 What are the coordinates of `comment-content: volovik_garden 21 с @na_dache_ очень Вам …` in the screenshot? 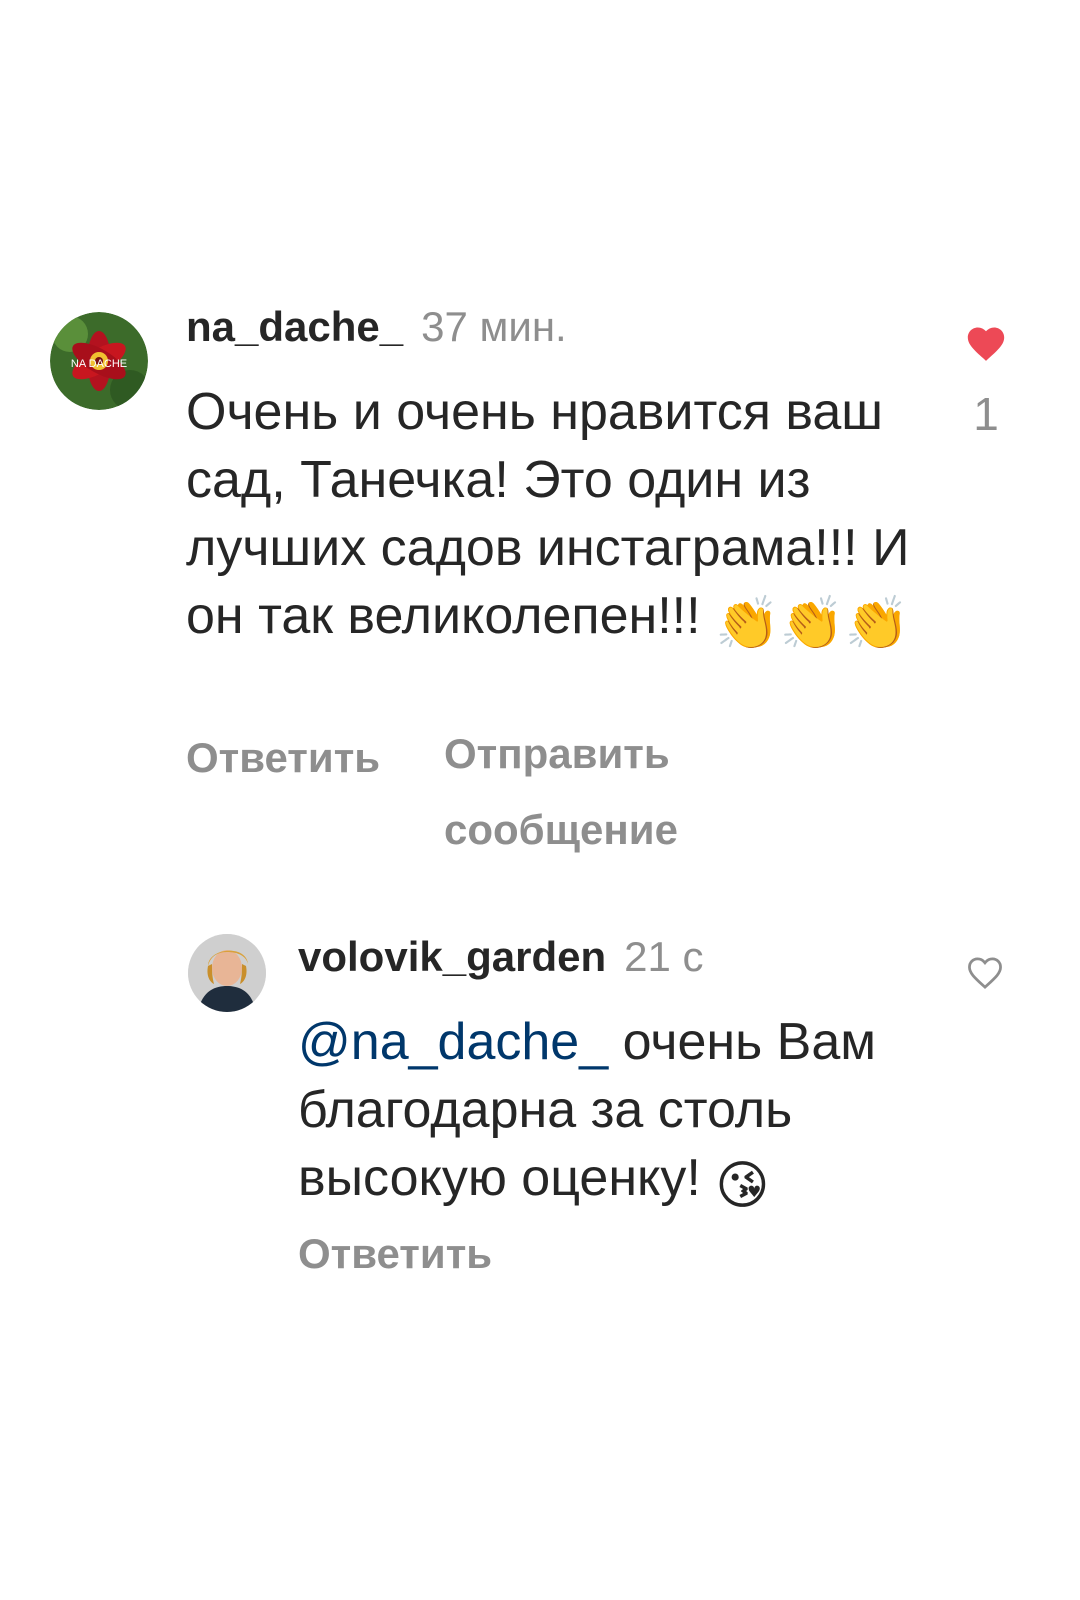 It's located at (623, 1078).